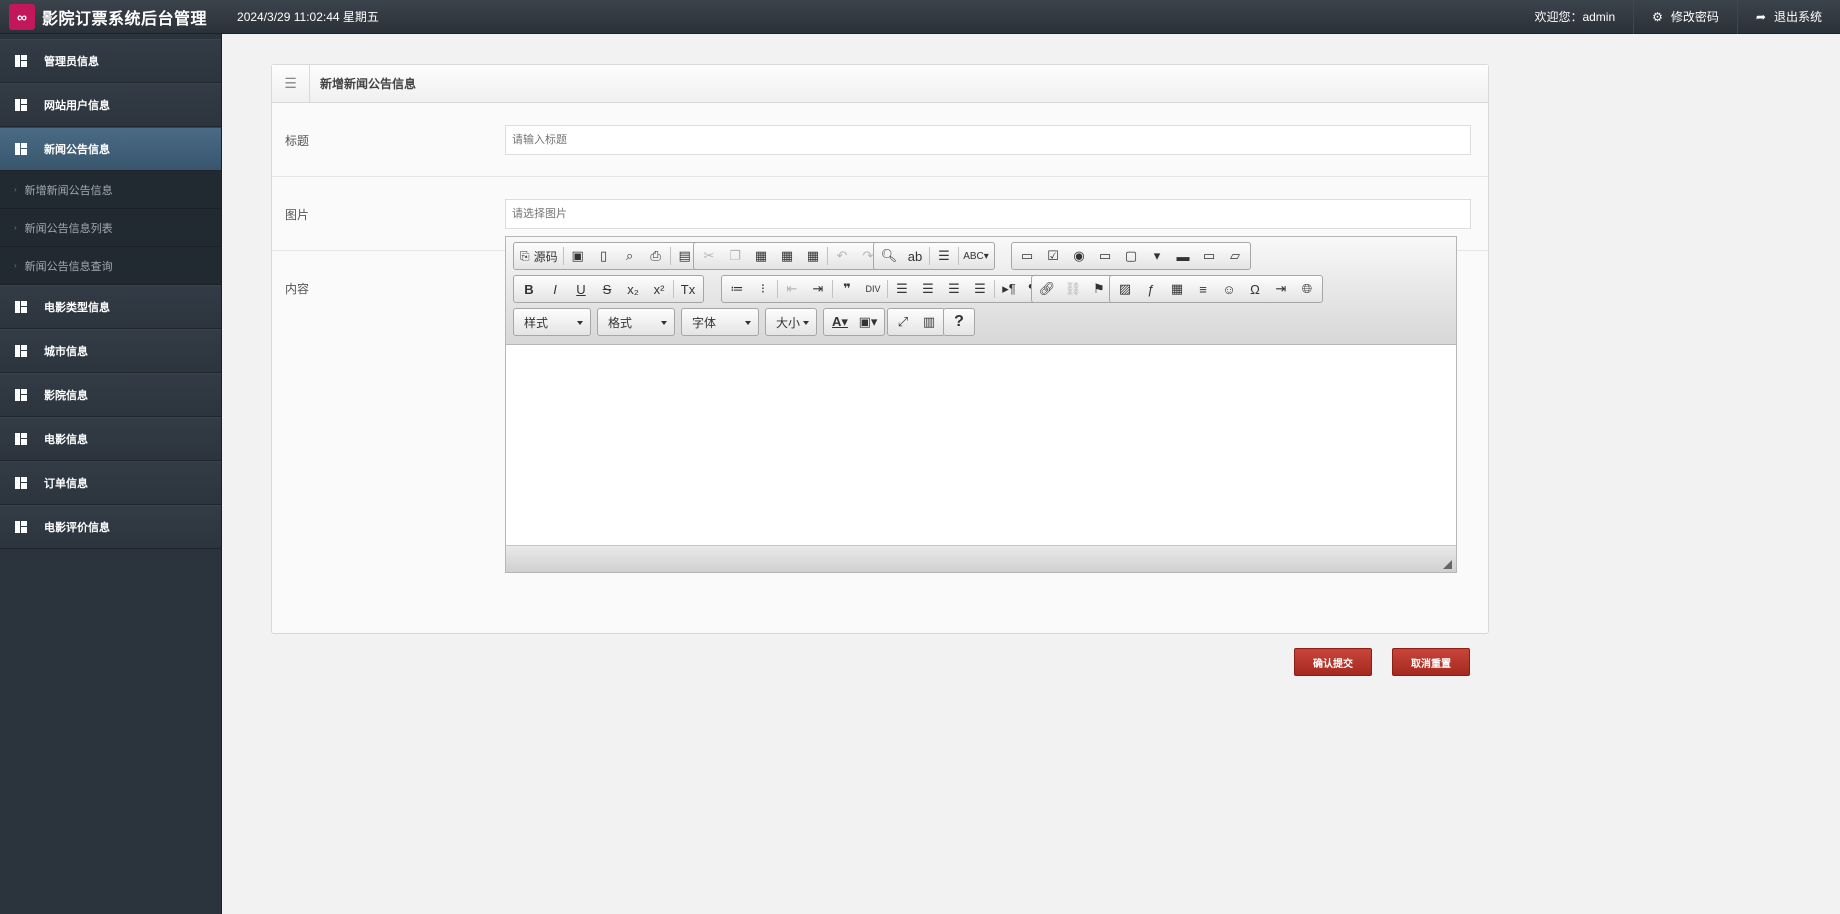  What do you see at coordinates (659, 289) in the screenshot?
I see `superscript-button: x²` at bounding box center [659, 289].